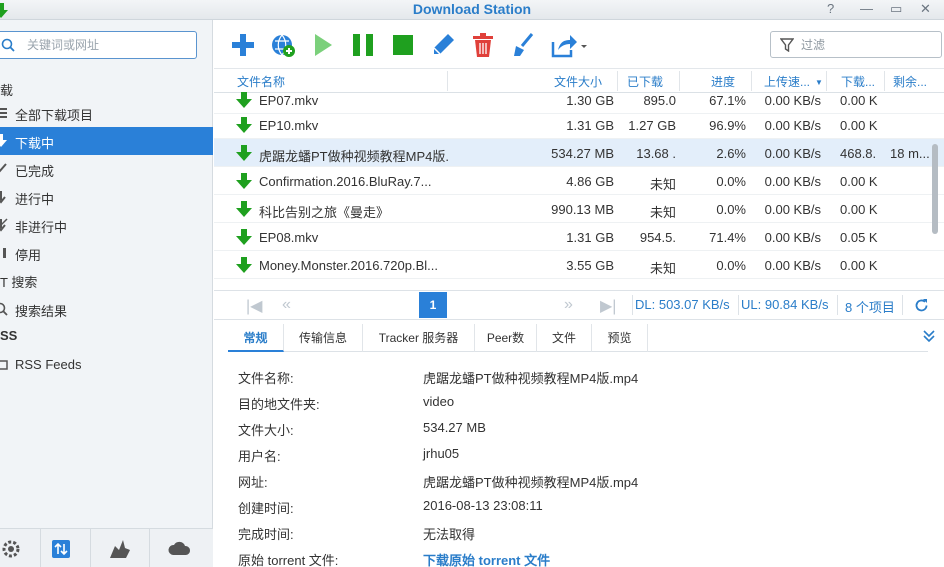  Describe the element at coordinates (925, 9) in the screenshot. I see `close-button: ✕` at that location.